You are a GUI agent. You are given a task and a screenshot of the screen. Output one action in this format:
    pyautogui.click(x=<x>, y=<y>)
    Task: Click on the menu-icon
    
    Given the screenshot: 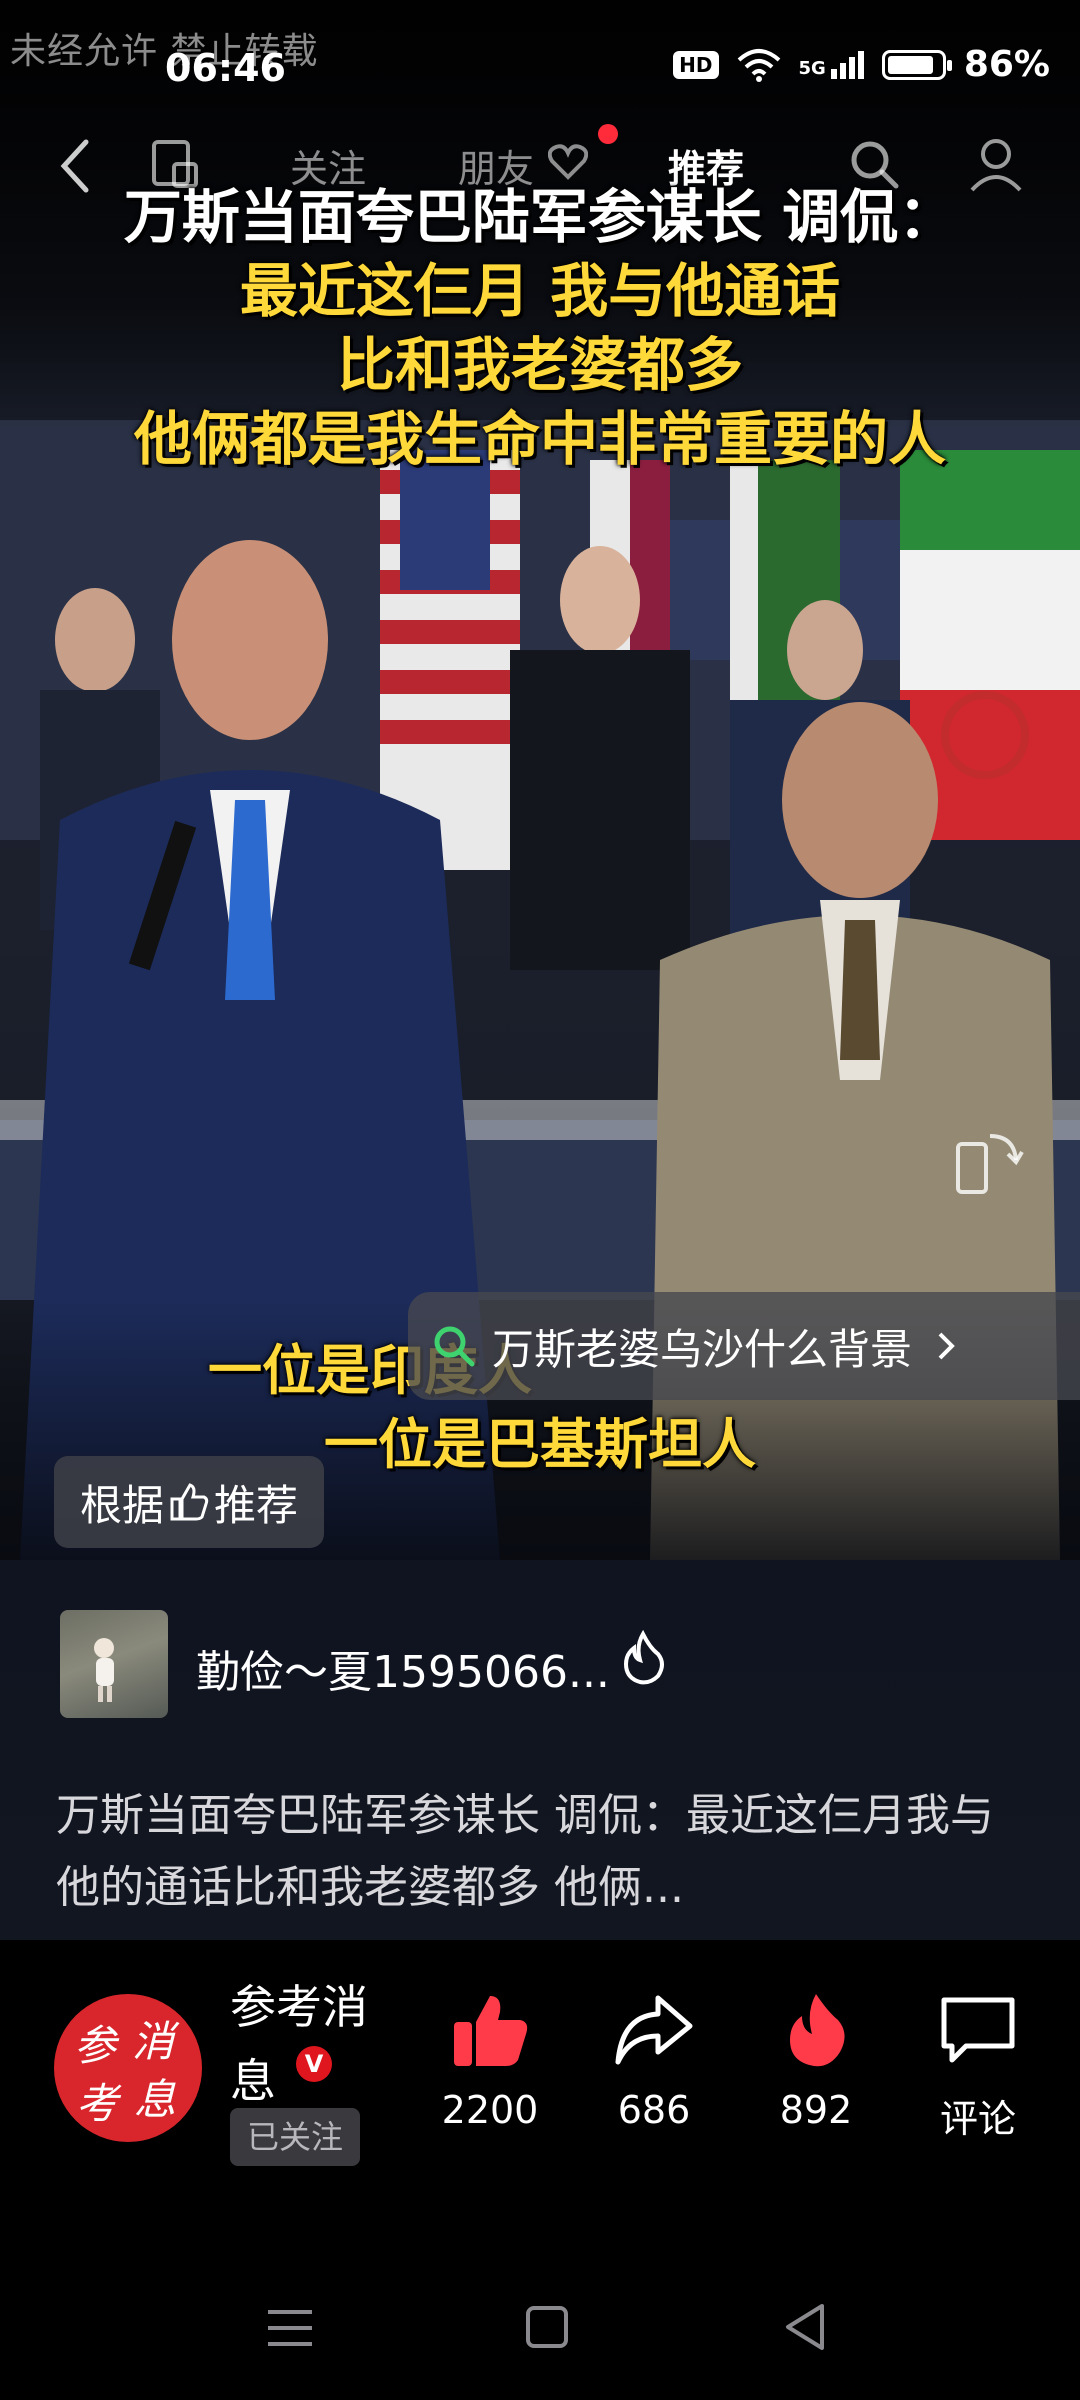 What is the action you would take?
    pyautogui.click(x=290, y=2328)
    